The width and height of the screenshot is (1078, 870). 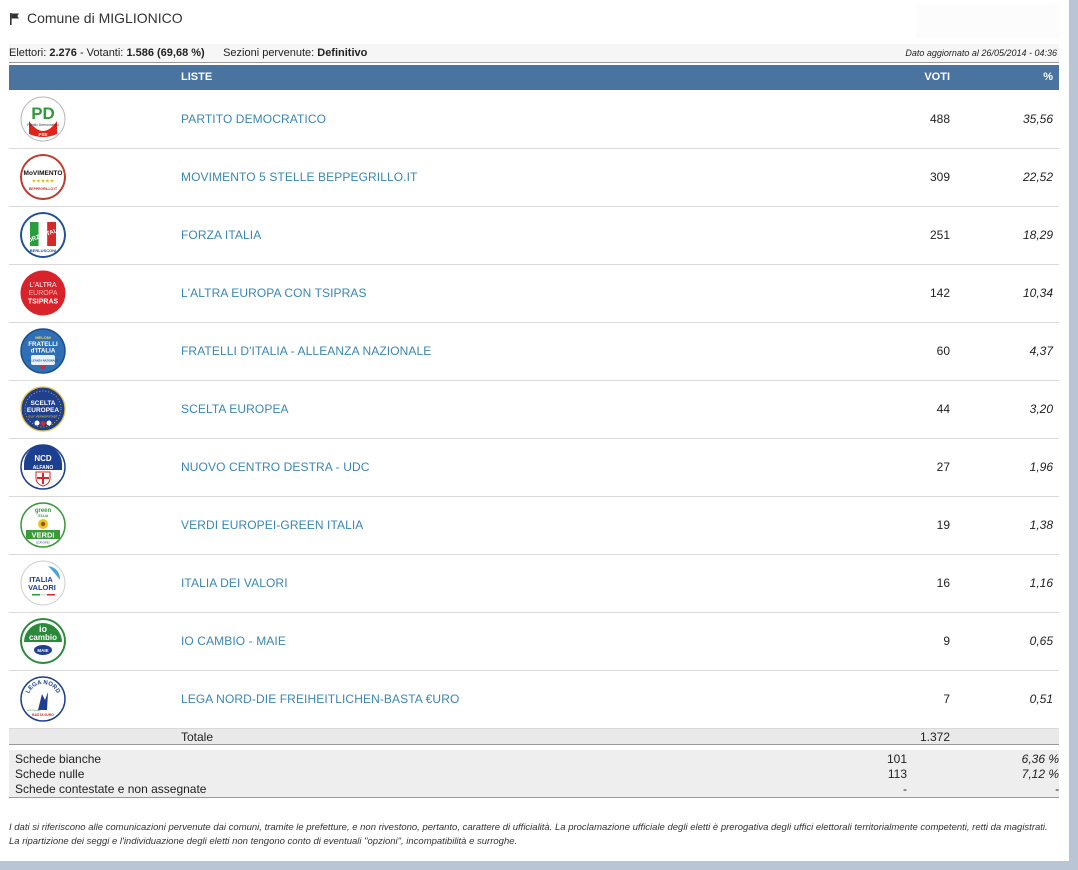 What do you see at coordinates (43, 543) in the screenshot?
I see `svg-text: EUROPEI` at bounding box center [43, 543].